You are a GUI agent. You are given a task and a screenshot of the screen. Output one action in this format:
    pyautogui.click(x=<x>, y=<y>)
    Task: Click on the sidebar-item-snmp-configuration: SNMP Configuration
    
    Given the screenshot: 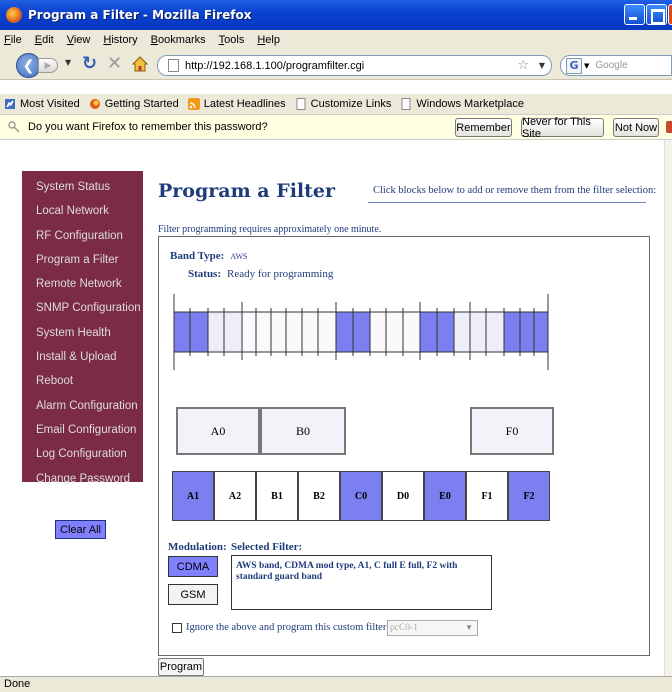 What is the action you would take?
    pyautogui.click(x=82, y=311)
    